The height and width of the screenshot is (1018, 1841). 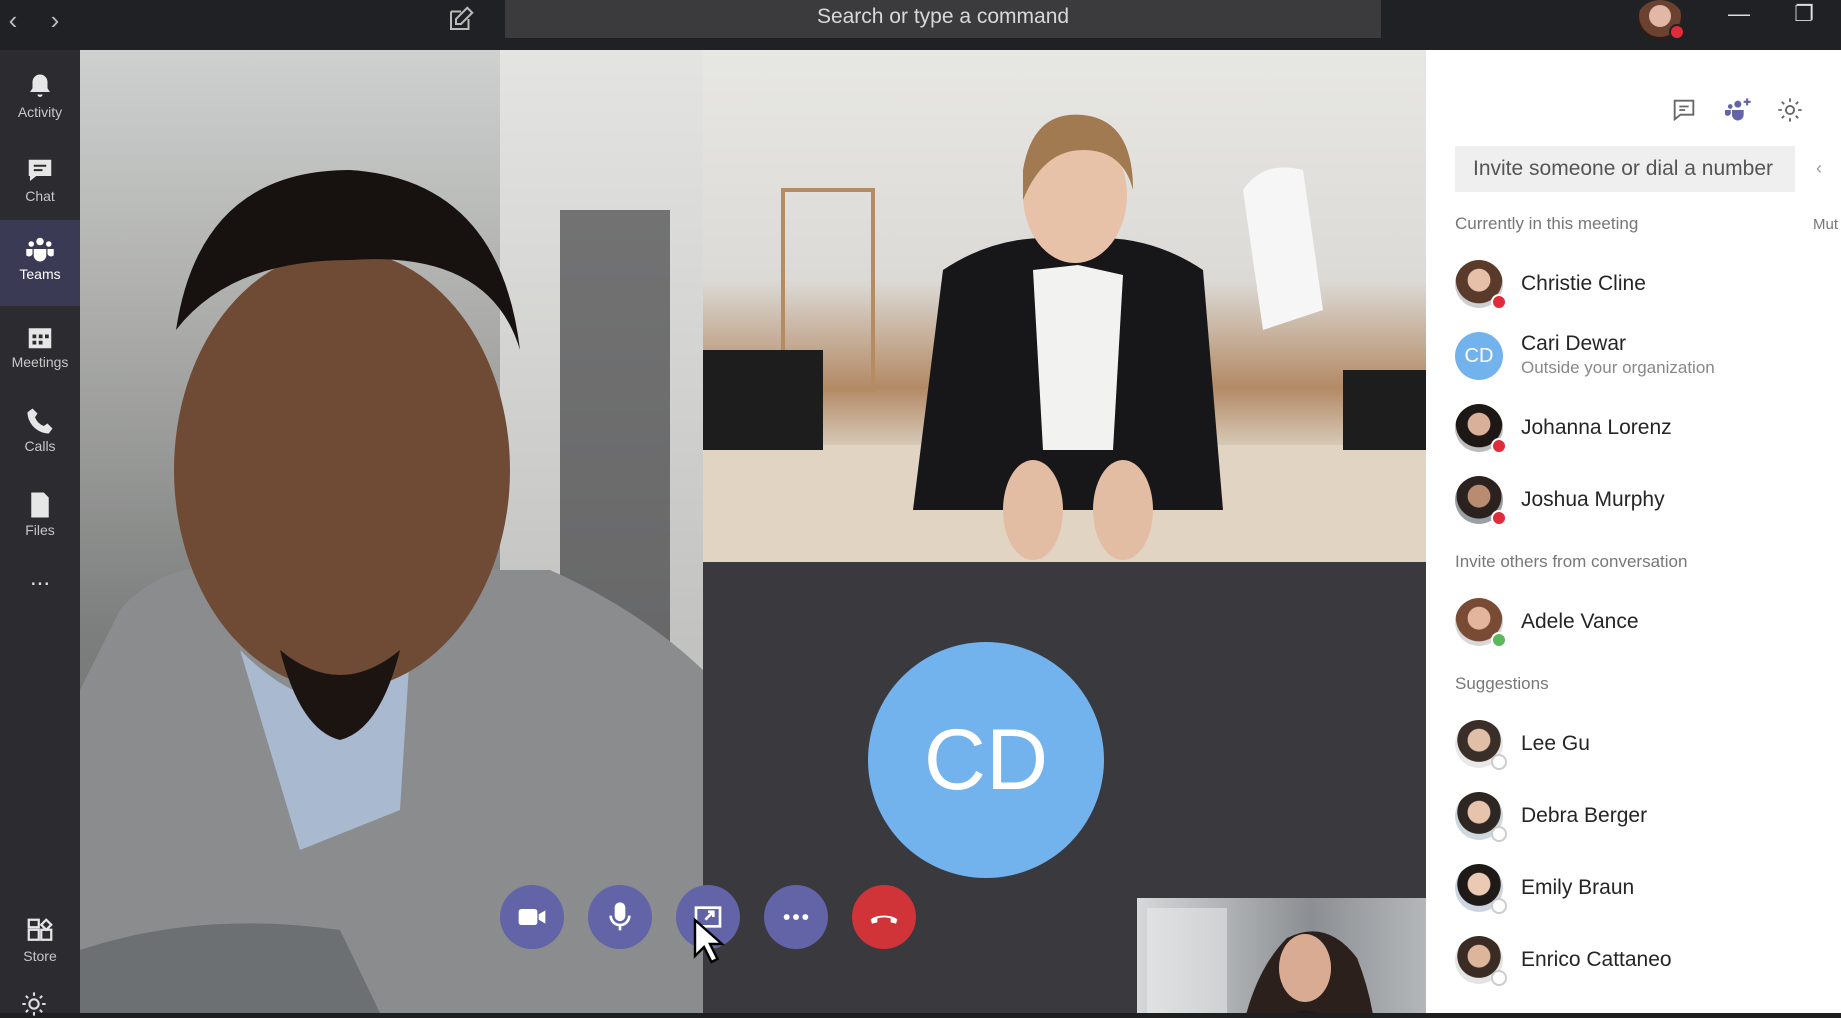 What do you see at coordinates (40, 929) in the screenshot?
I see `store-icon` at bounding box center [40, 929].